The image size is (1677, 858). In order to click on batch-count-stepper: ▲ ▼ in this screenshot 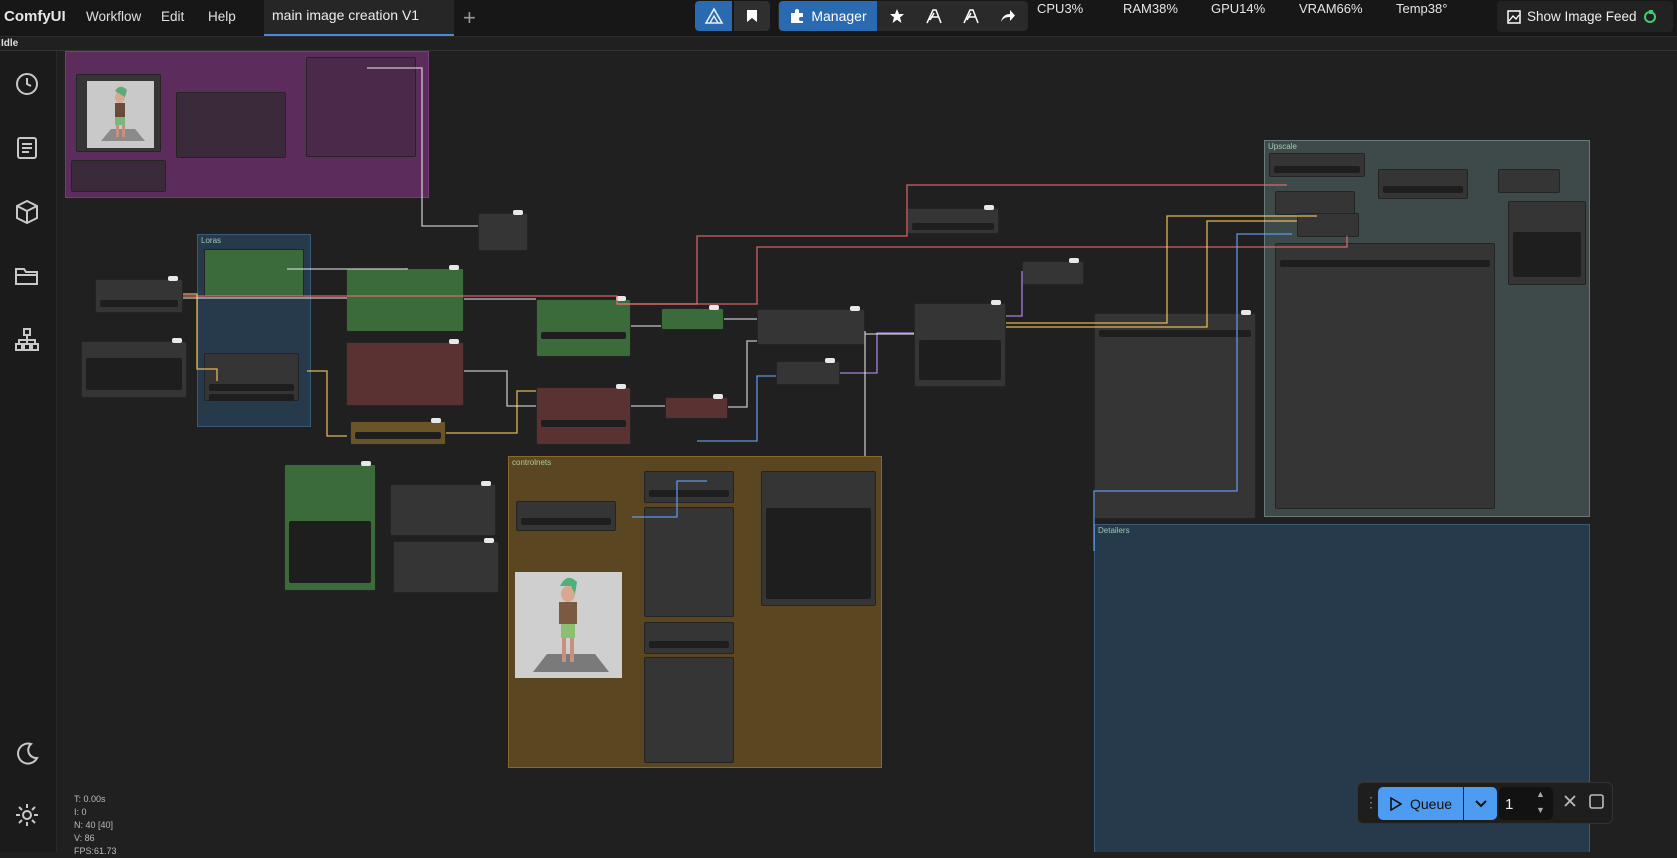, I will do `click(1526, 803)`.